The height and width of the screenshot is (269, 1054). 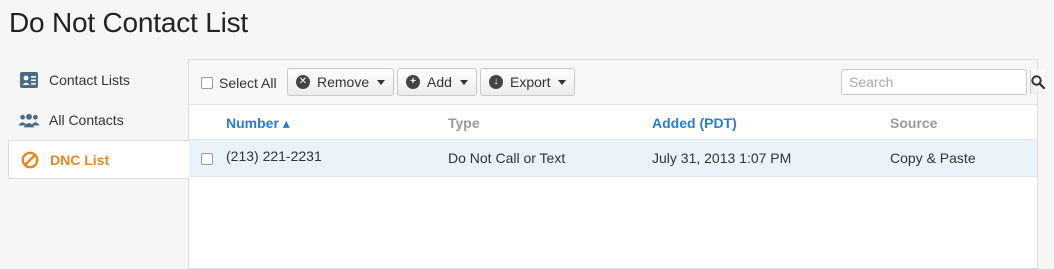 What do you see at coordinates (933, 158) in the screenshot?
I see `cell-source: Copy & Paste` at bounding box center [933, 158].